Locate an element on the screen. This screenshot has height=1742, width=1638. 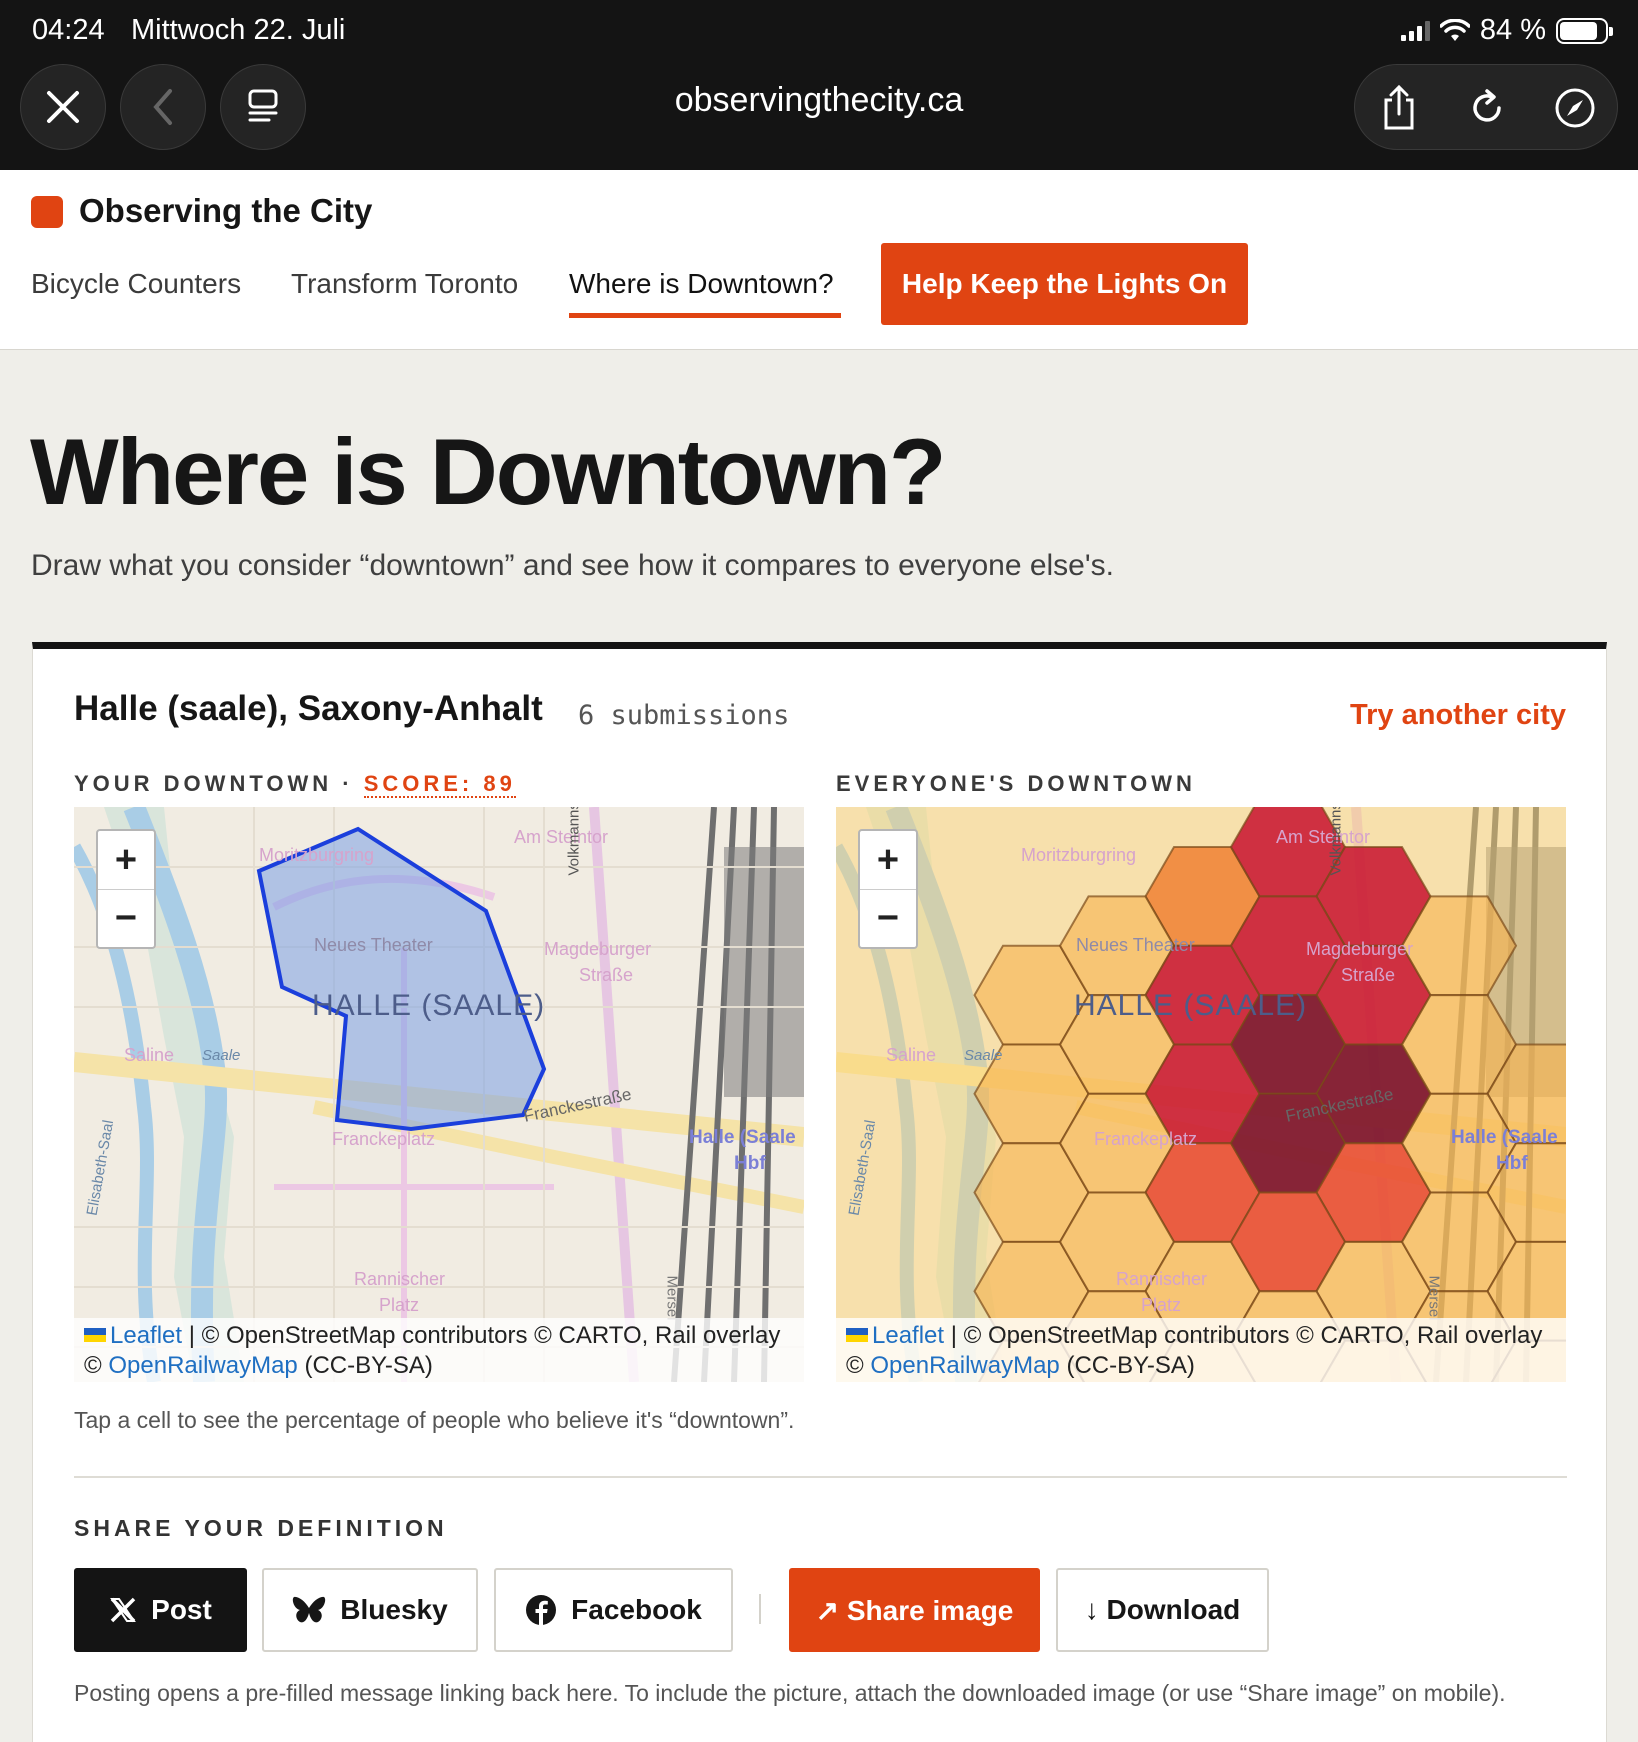
share-button is located at coordinates (1399, 108).